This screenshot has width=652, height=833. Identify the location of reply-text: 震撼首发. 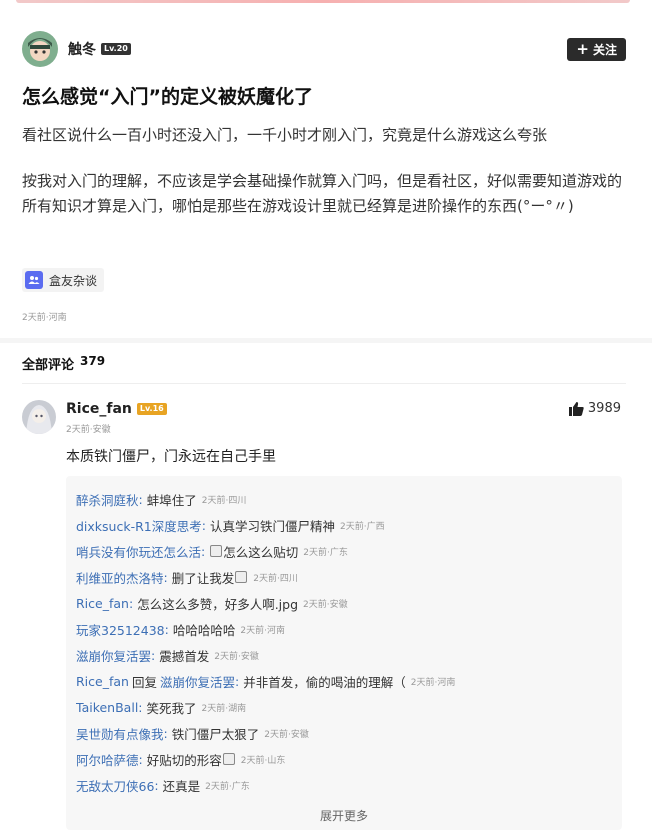
(184, 656).